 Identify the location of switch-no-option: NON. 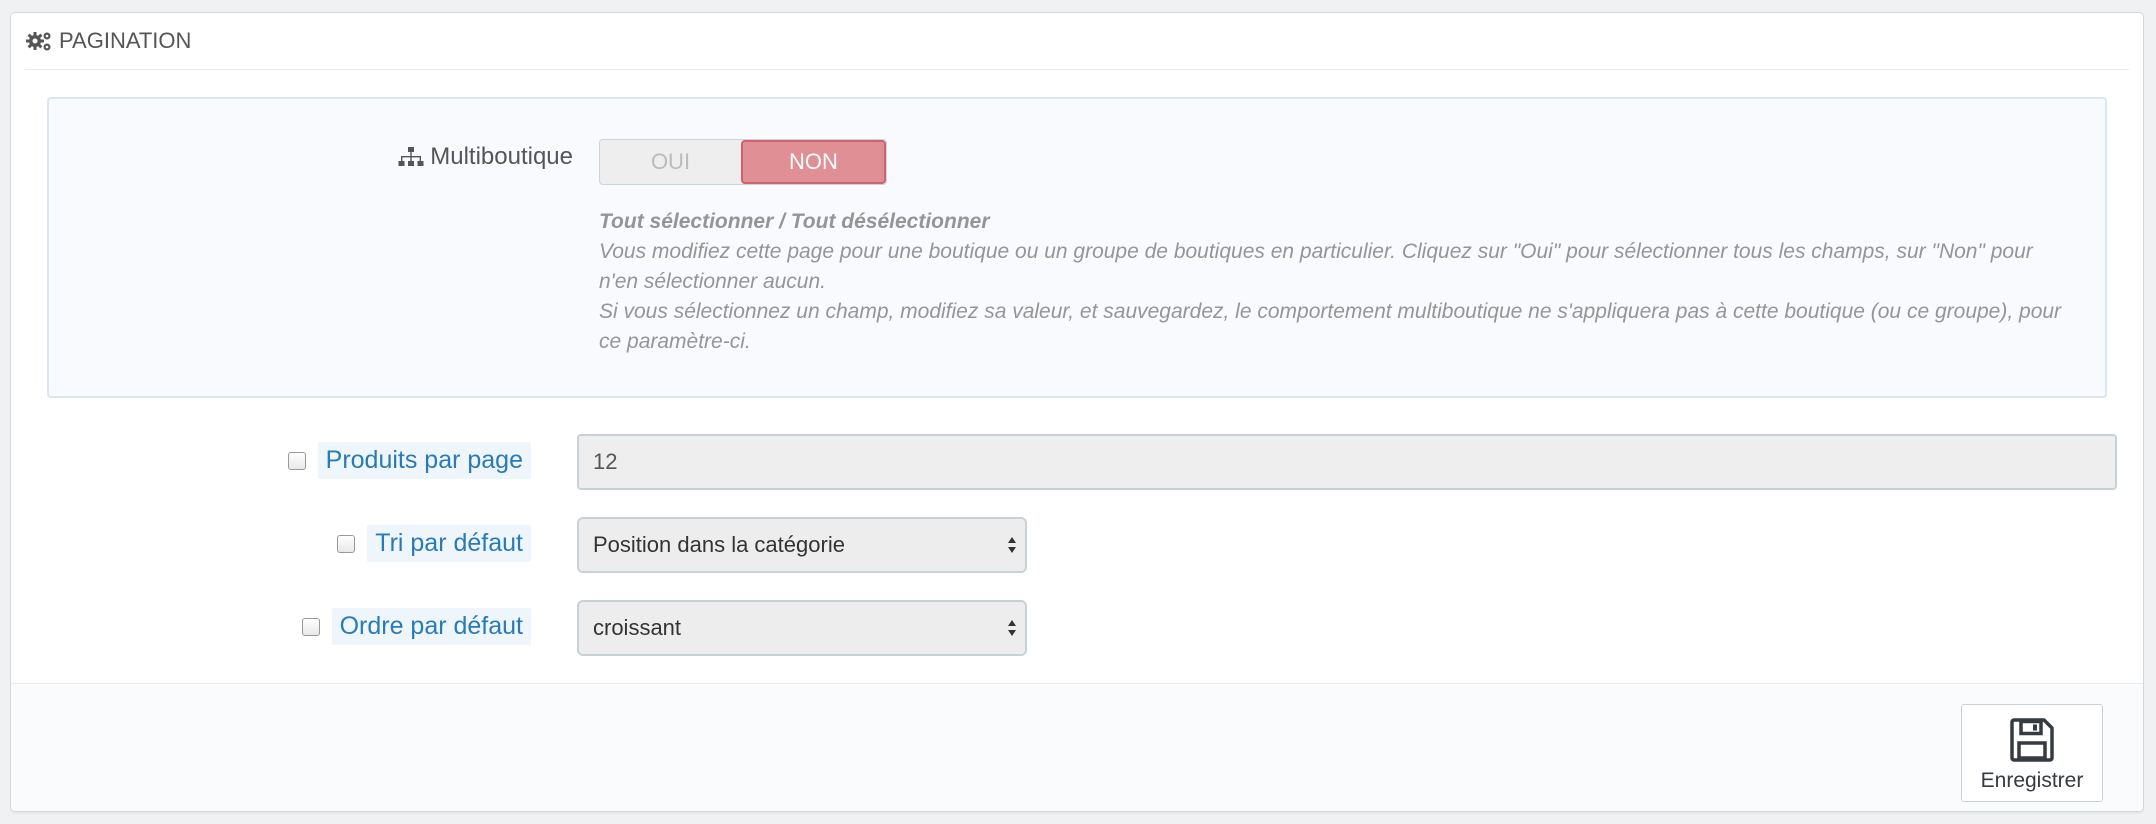
(813, 162).